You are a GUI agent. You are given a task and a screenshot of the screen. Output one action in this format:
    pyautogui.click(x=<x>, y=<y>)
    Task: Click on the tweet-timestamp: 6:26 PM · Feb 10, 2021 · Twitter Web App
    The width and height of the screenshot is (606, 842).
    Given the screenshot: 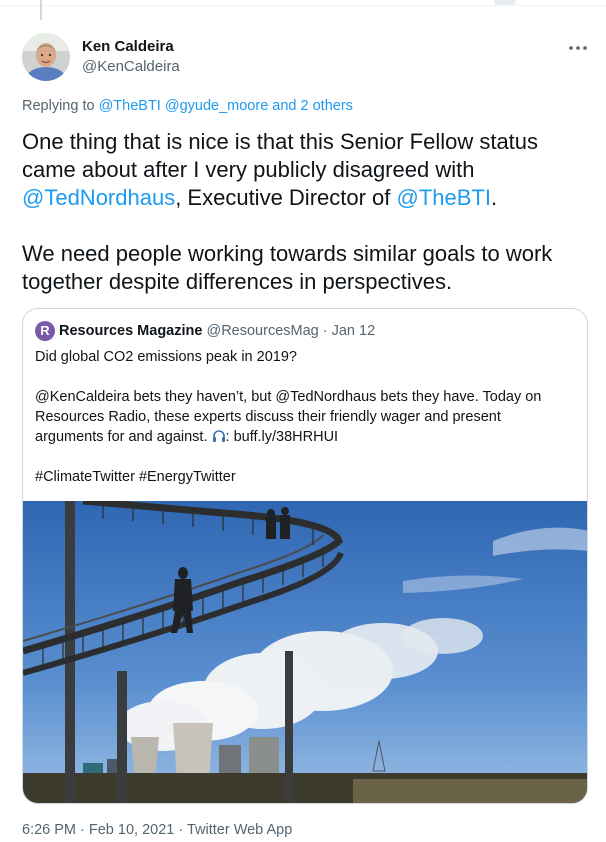 What is the action you would take?
    pyautogui.click(x=157, y=830)
    